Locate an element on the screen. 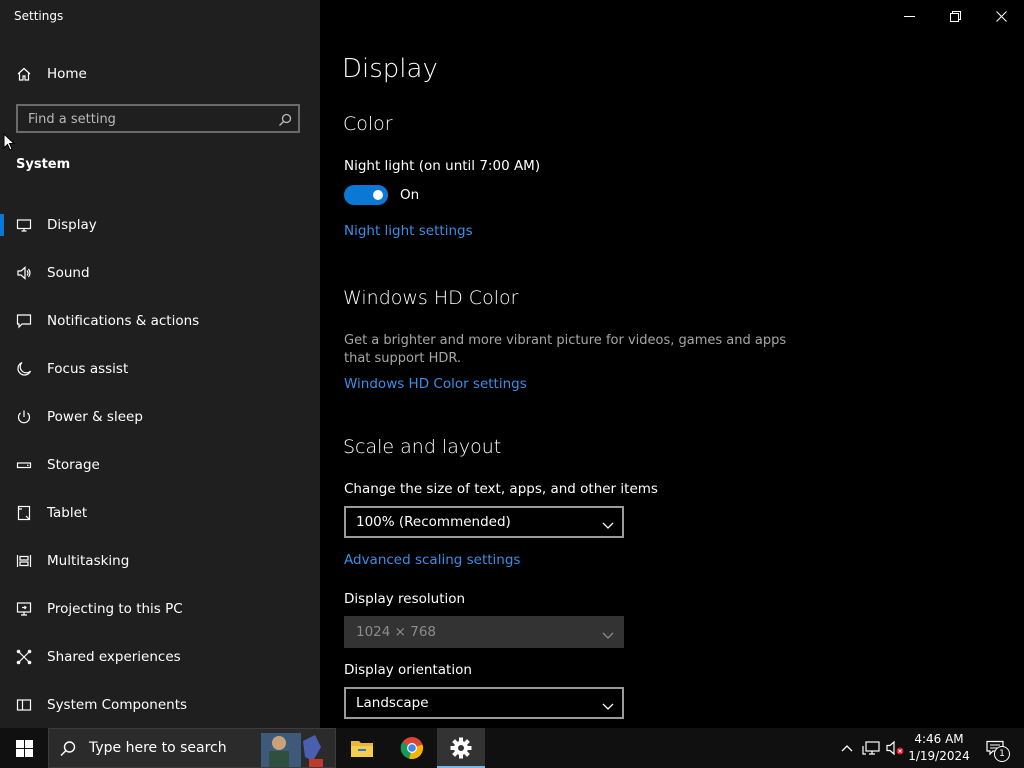 This screenshot has width=1024, height=768. message-icon is located at coordinates (24, 321).